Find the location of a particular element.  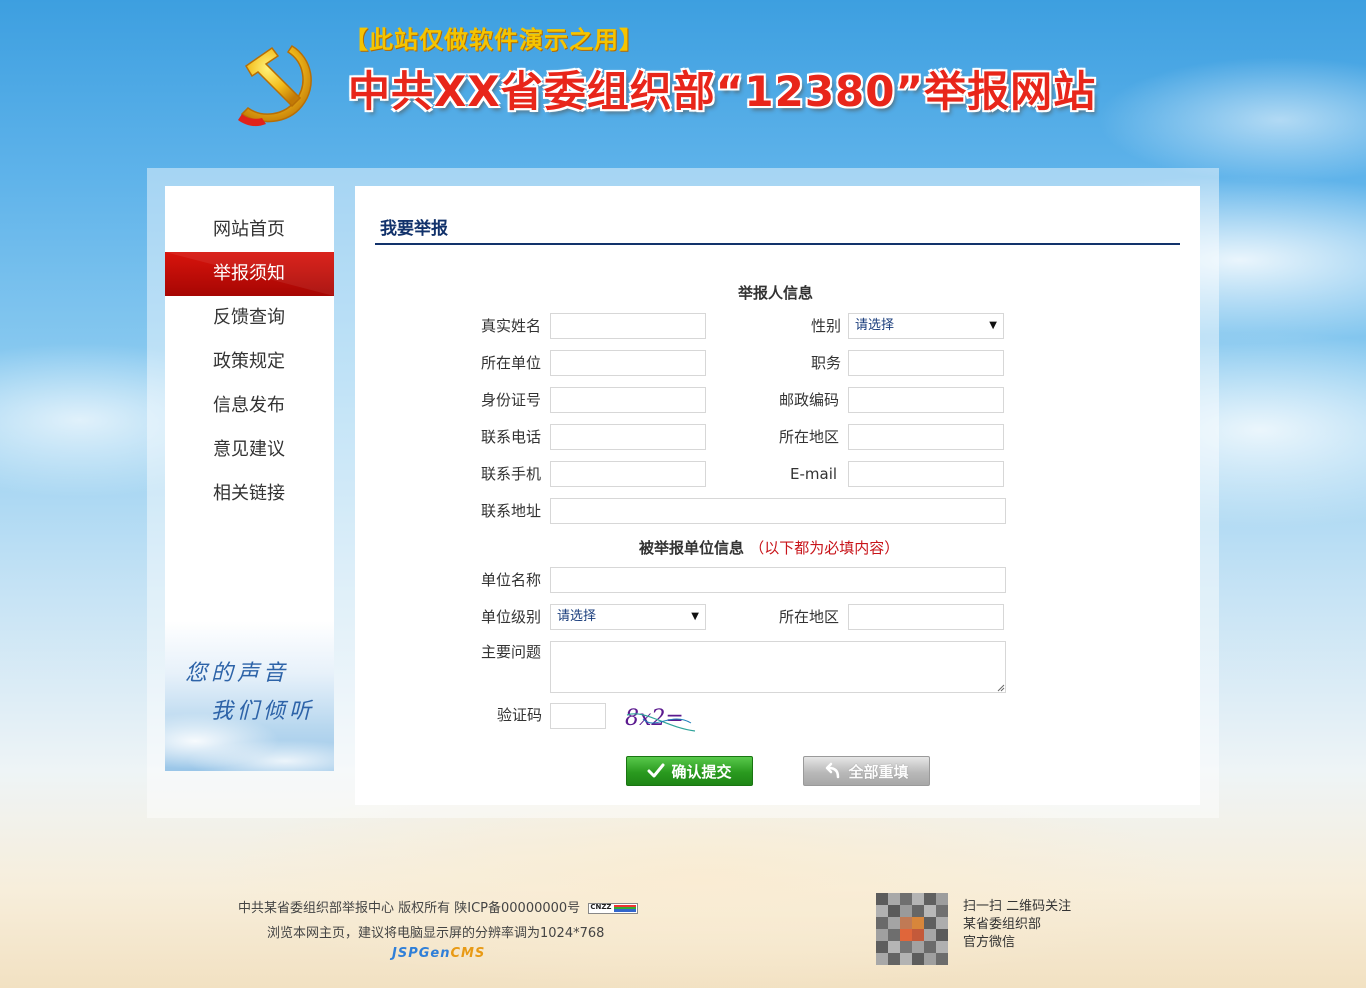

sidebar-nav: 网站首页 举报须知 反馈查询 政策规定 信息发布 意见建议 相关链接 is located at coordinates (249, 362).